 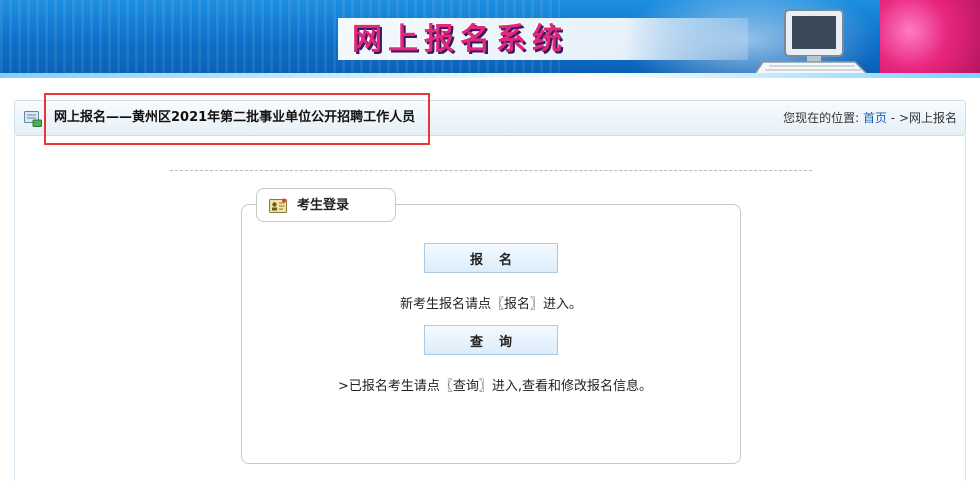 I want to click on divider, so click(x=491, y=170).